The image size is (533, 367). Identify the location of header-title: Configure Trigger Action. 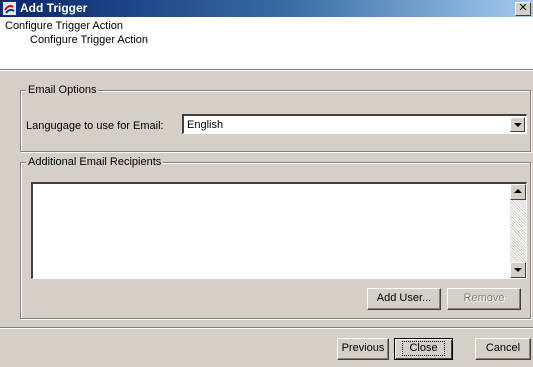
(64, 26).